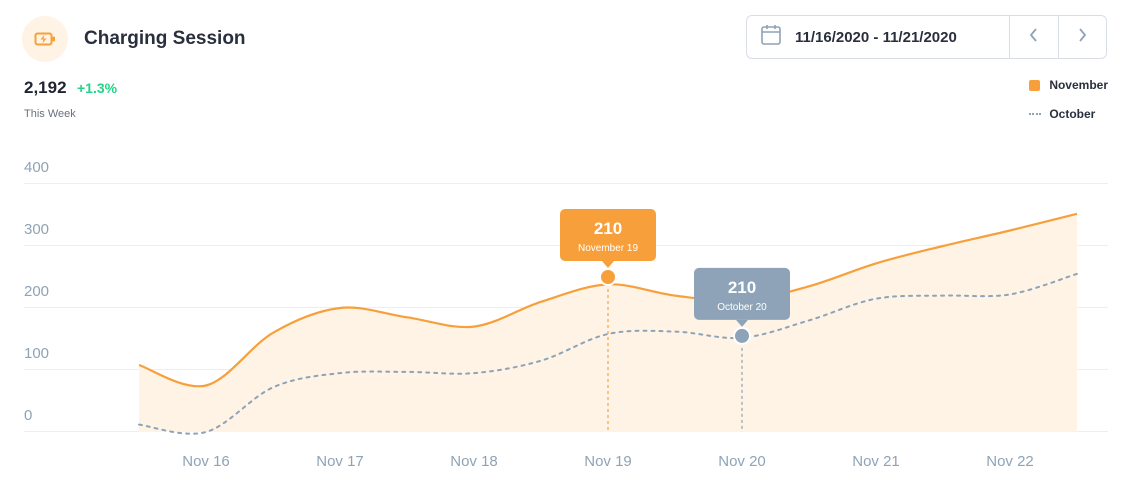 The image size is (1132, 495). I want to click on tooltip-label: November 19, so click(608, 248).